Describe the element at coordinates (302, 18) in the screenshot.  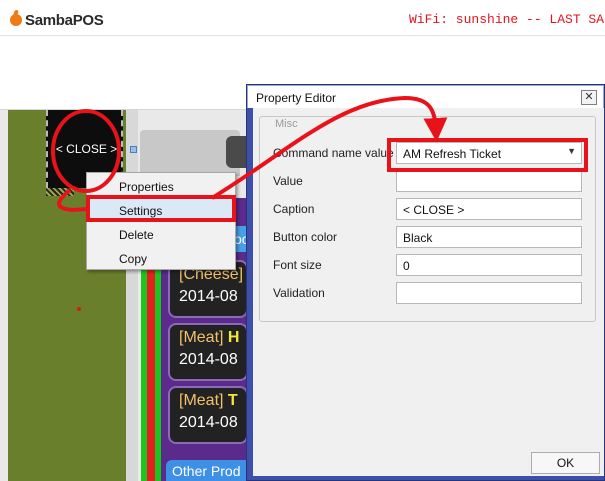
I see `top-bar: SambaPOS WiFi: sunshine -- LAST SALE` at that location.